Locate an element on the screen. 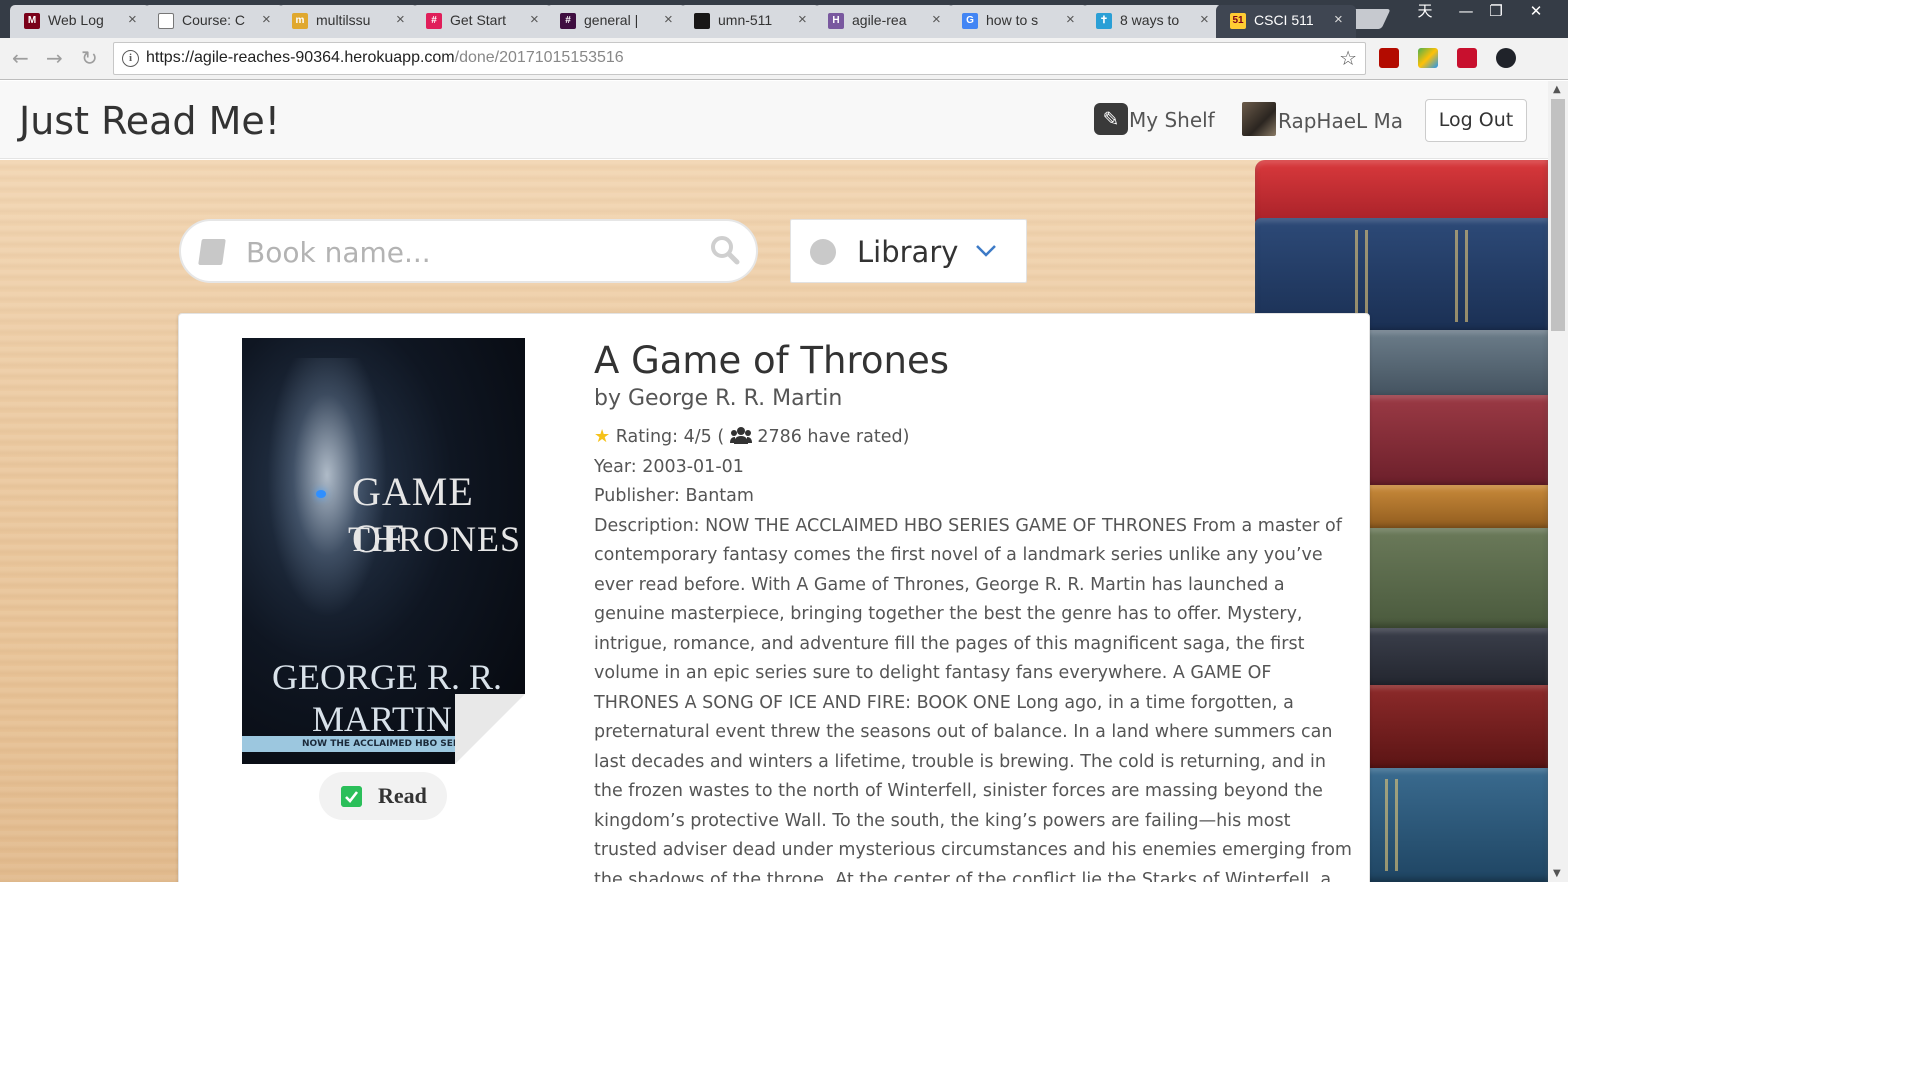 The image size is (1920, 1080). search-icon is located at coordinates (725, 250).